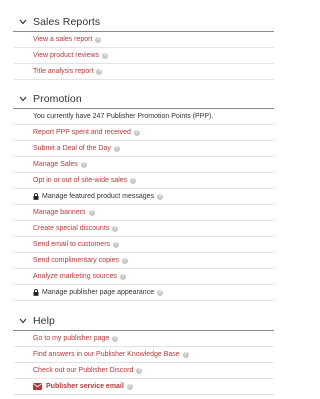 Image resolution: width=320 pixels, height=399 pixels. What do you see at coordinates (71, 228) in the screenshot?
I see `special-discounts-link: Create special discounts` at bounding box center [71, 228].